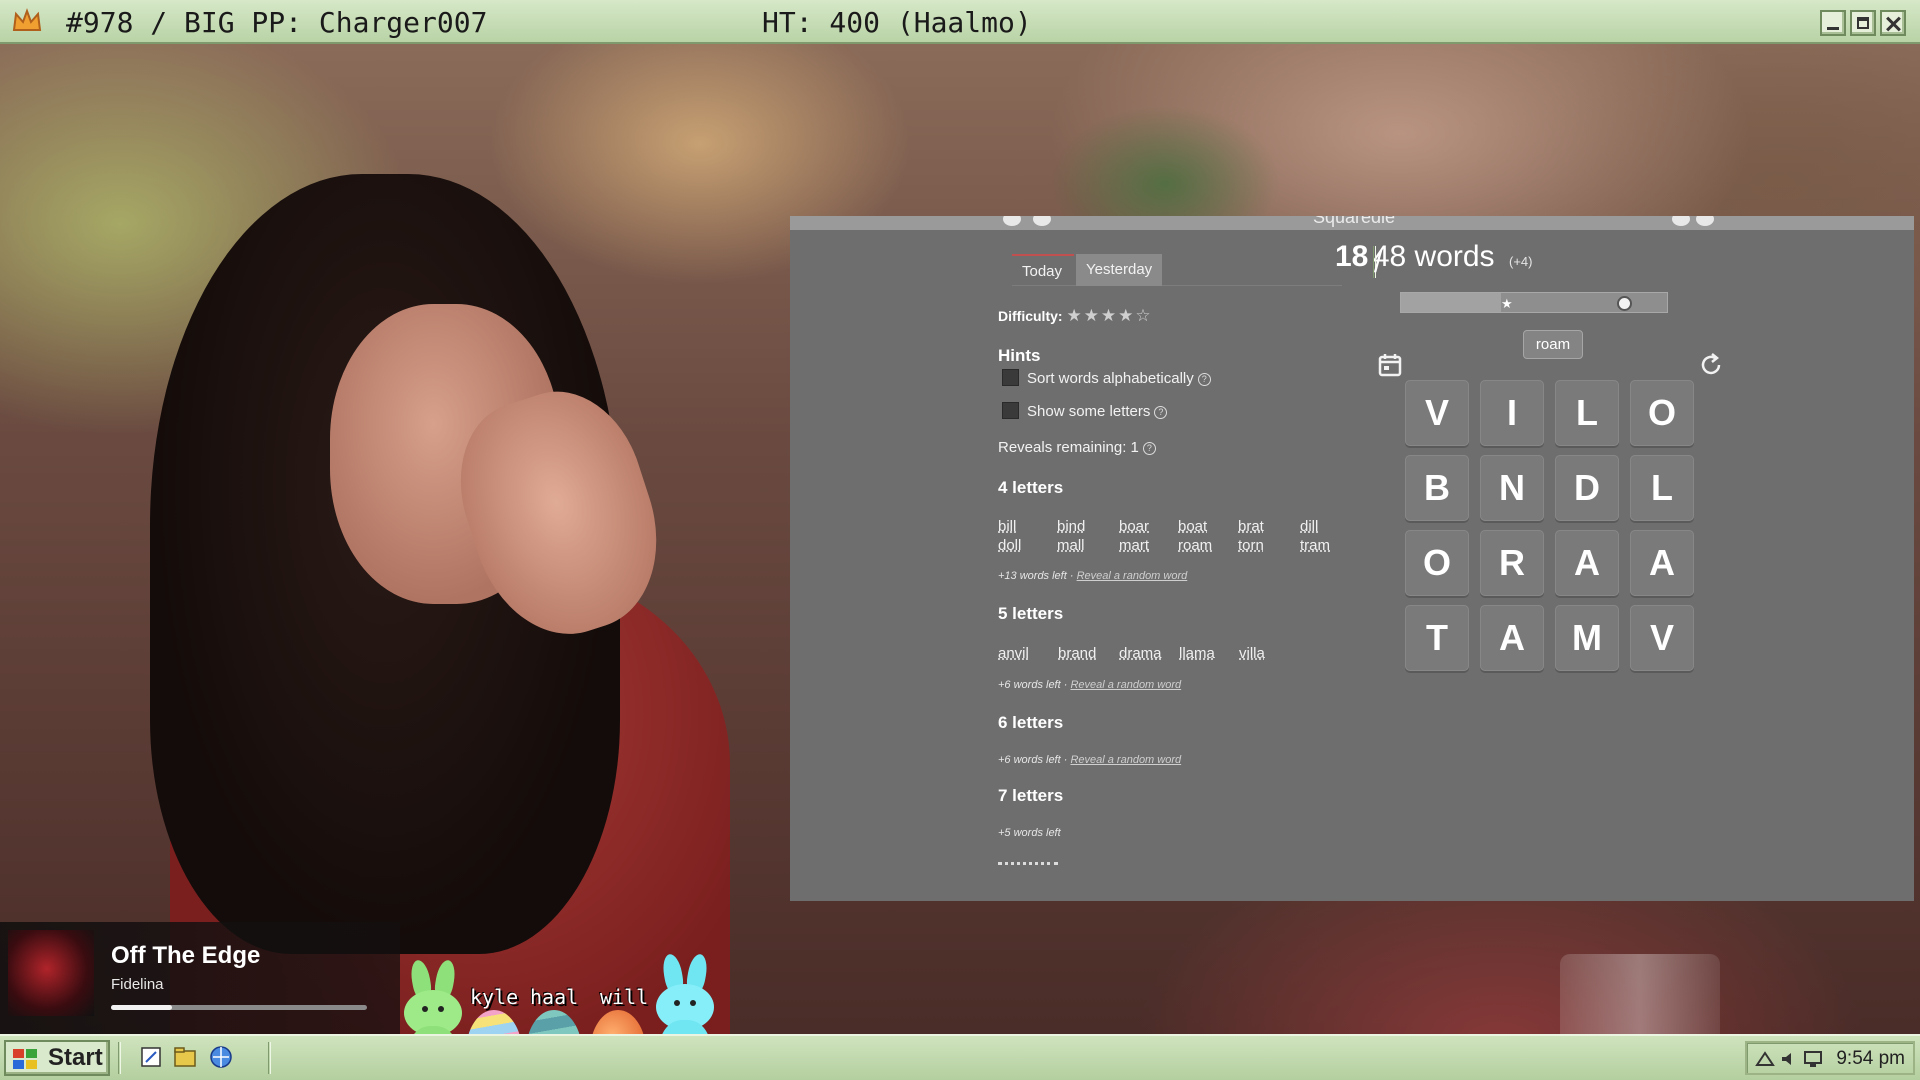  I want to click on maximize-button, so click(1863, 23).